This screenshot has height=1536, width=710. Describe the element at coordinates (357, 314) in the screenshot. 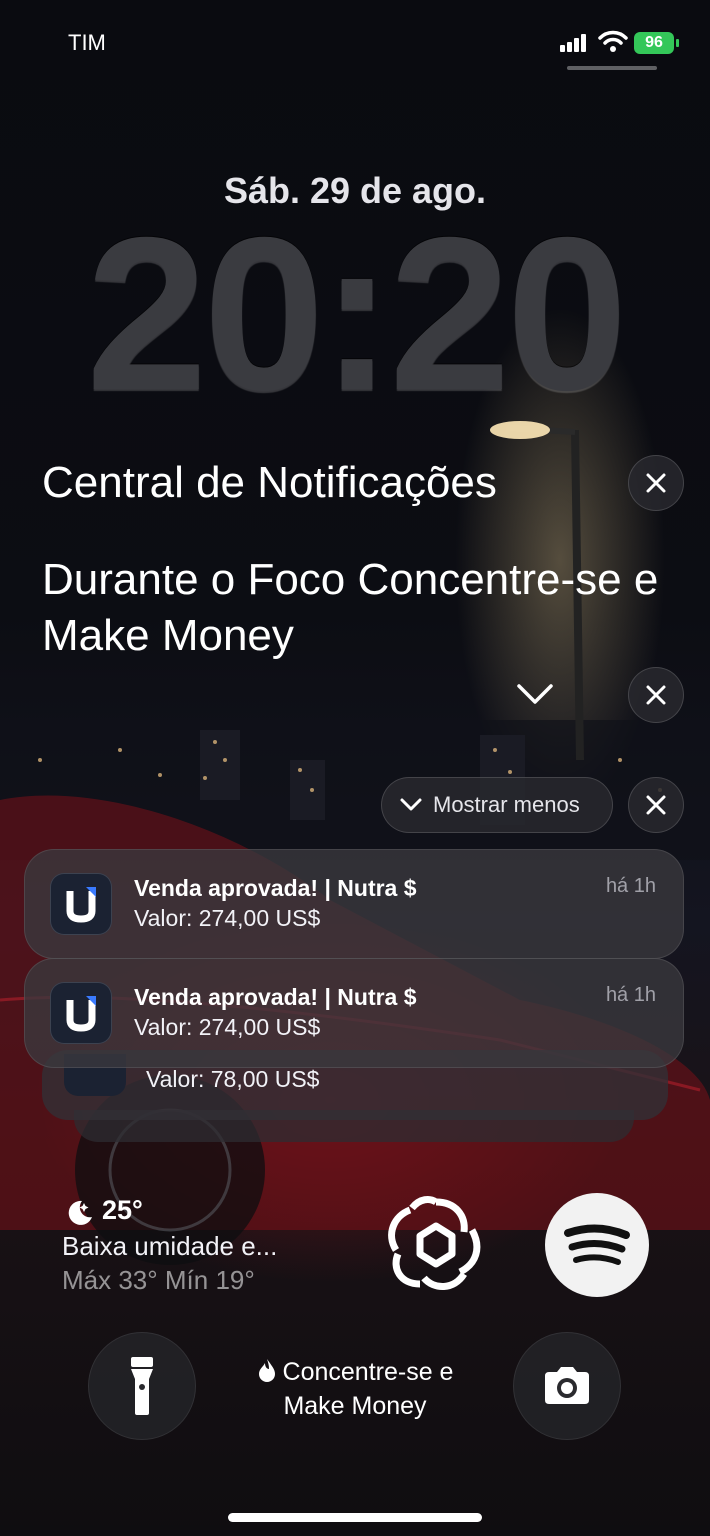

I see `lock-clock: 20:20` at that location.